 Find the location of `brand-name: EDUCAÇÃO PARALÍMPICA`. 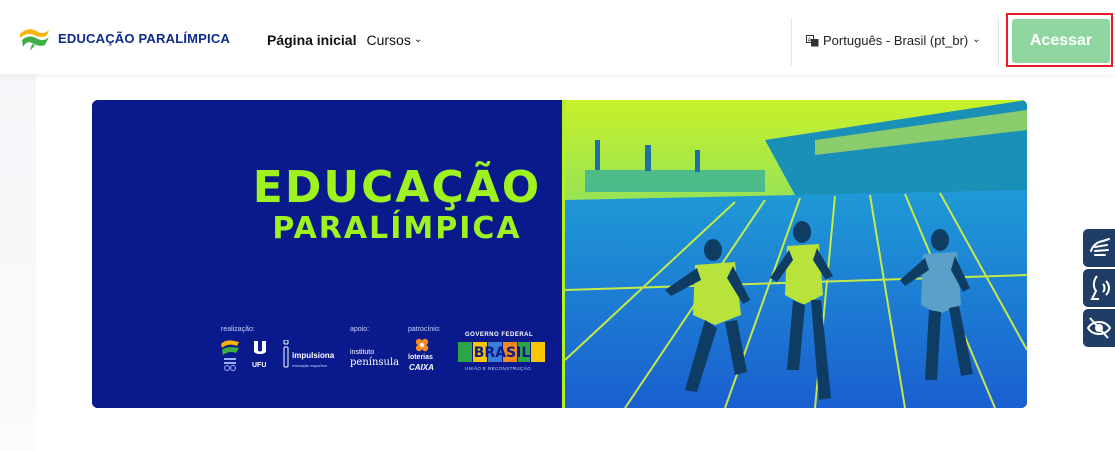

brand-name: EDUCAÇÃO PARALÍMPICA is located at coordinates (144, 38).